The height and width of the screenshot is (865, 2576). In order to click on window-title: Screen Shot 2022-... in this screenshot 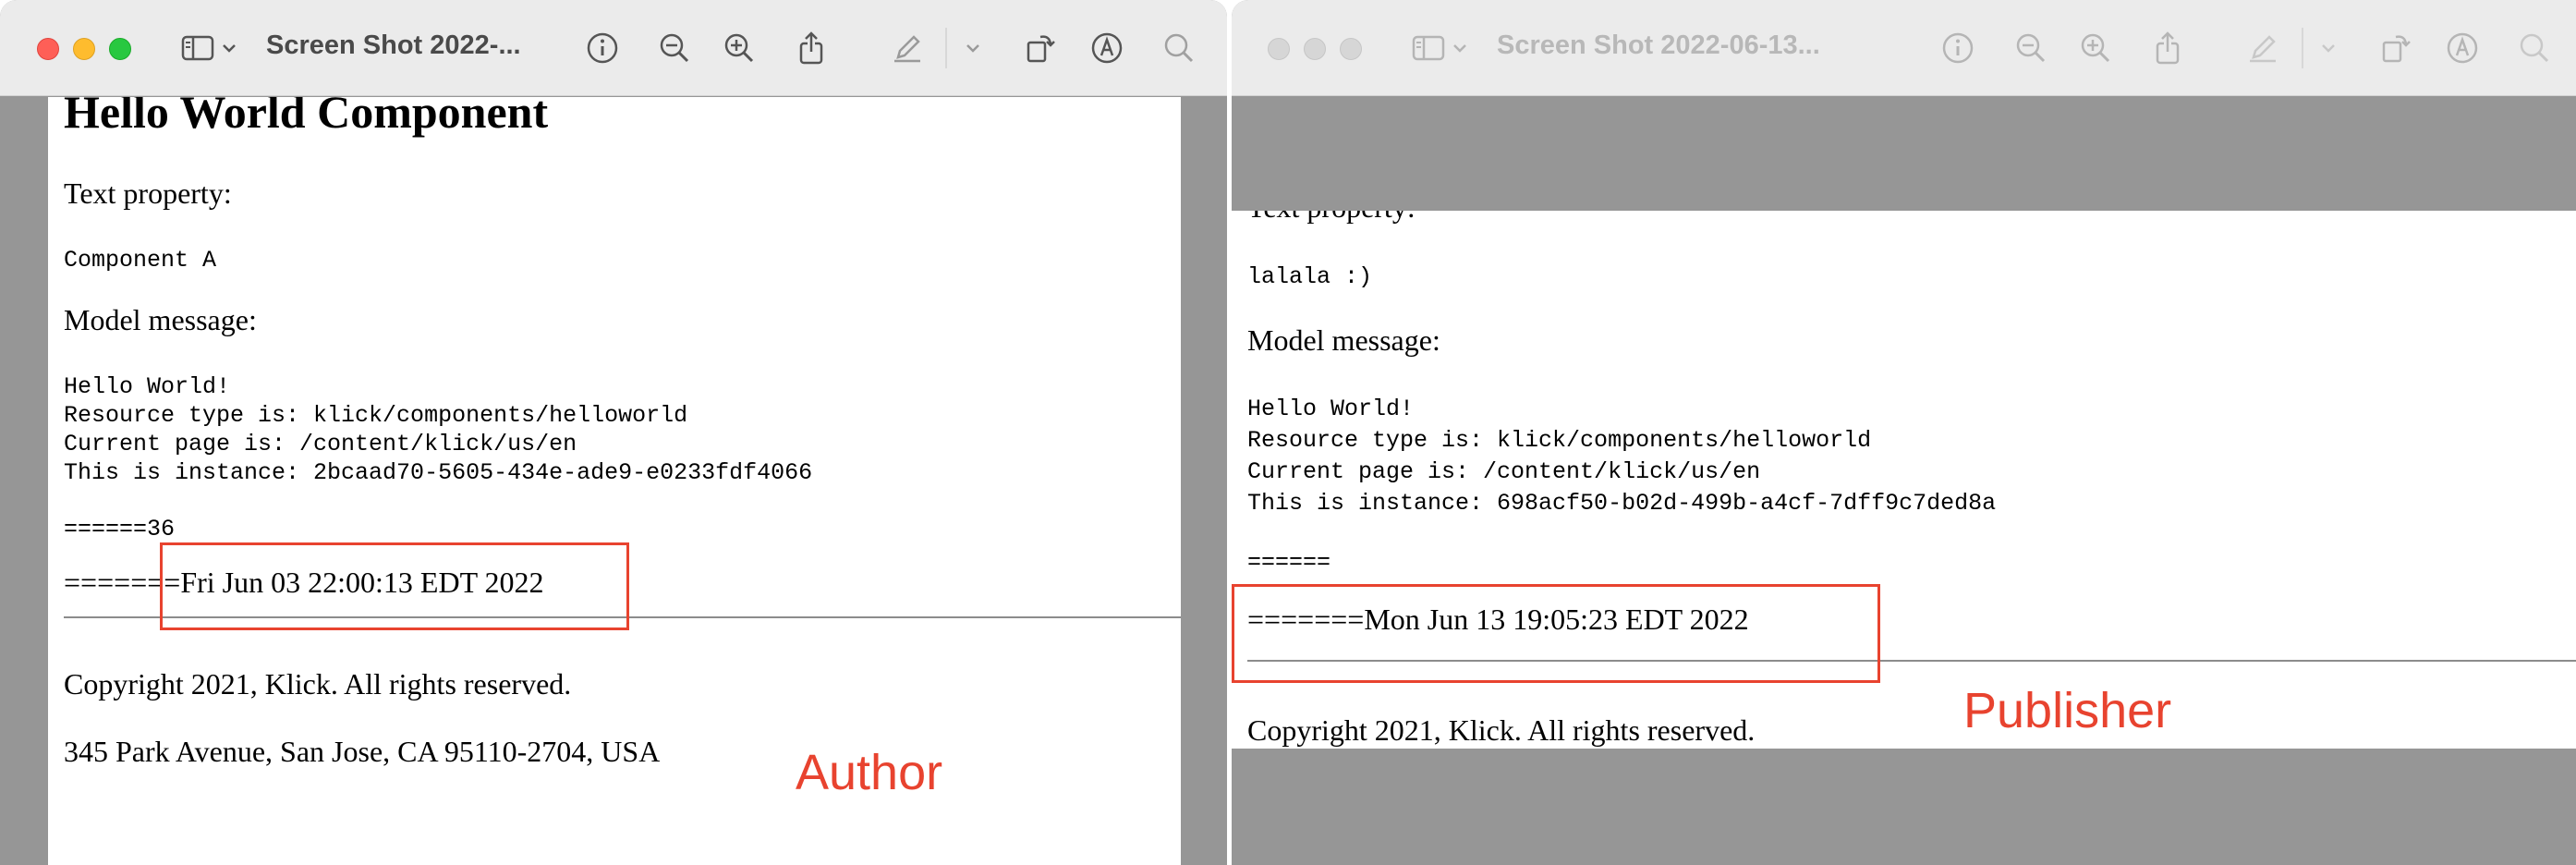, I will do `click(393, 45)`.